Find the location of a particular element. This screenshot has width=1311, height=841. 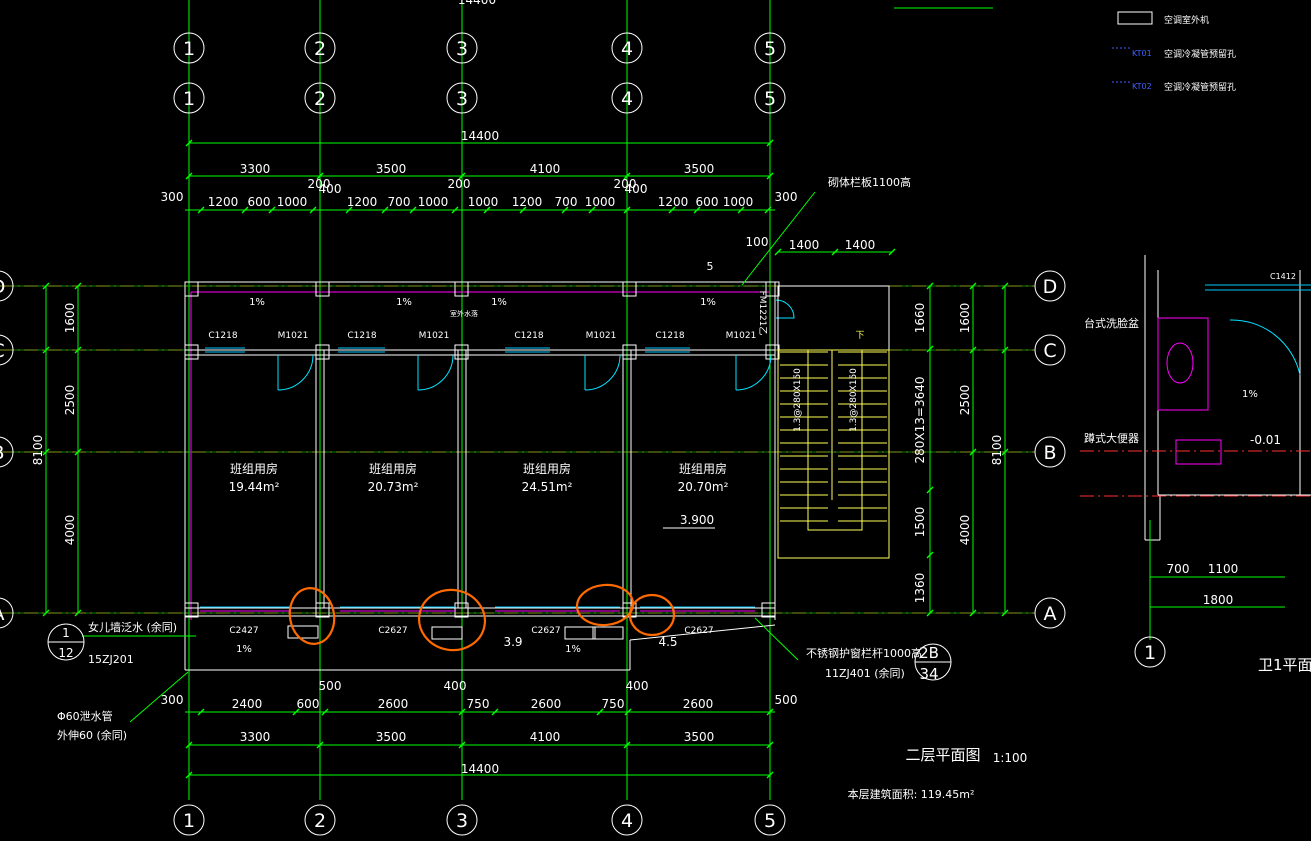

dim-top-total: 14400 is located at coordinates (480, 136).